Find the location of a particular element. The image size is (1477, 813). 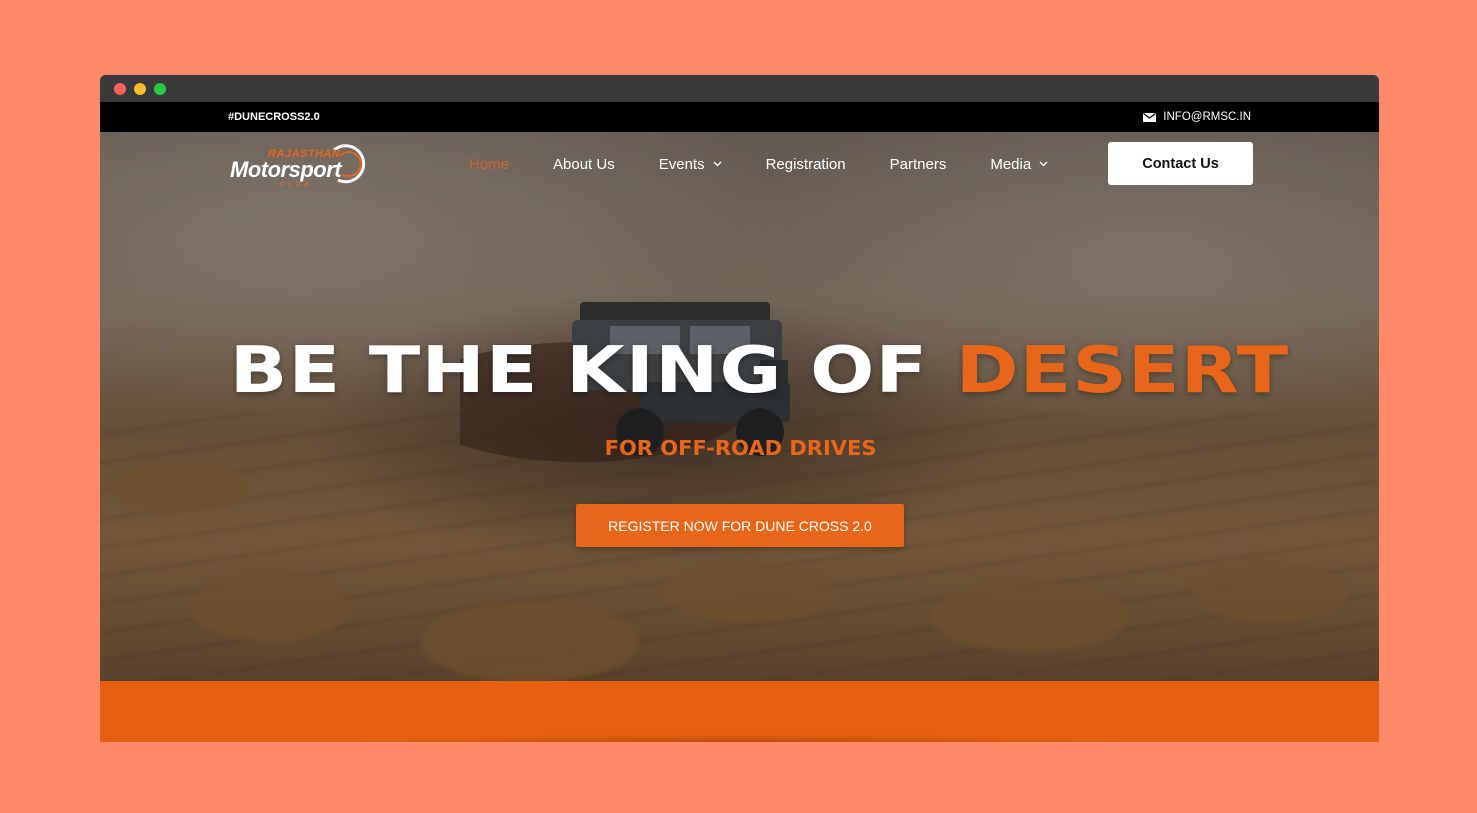

site-logo: RAJASTHAN Motorsport CLUB is located at coordinates (300, 164).